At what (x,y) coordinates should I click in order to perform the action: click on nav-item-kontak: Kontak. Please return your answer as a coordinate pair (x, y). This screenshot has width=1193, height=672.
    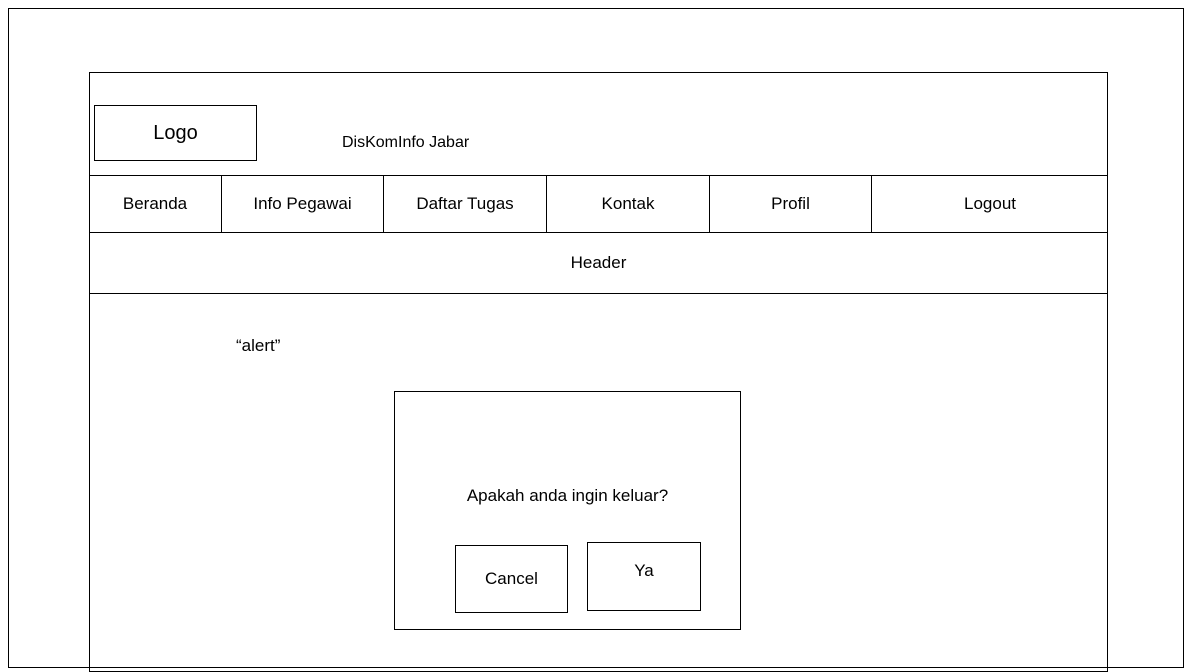
    Looking at the image, I should click on (628, 204).